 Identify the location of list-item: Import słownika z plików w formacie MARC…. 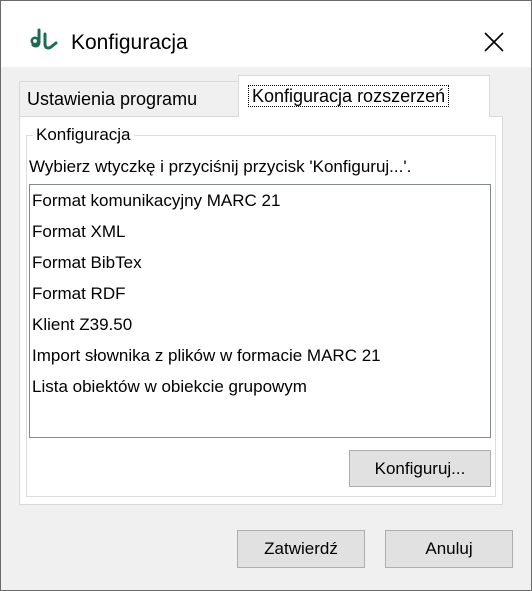
(260, 355).